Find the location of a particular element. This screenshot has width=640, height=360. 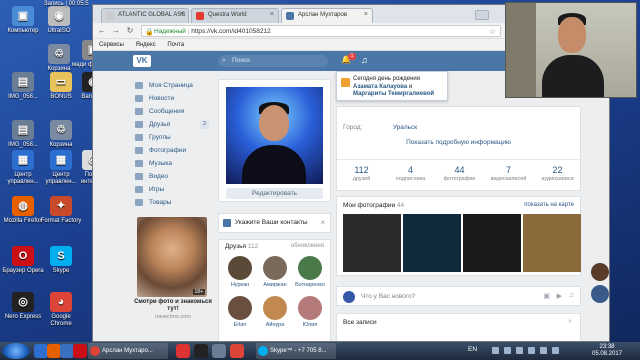

birthday-person-2: Маргариты Темиргалиевой is located at coordinates (393, 94).